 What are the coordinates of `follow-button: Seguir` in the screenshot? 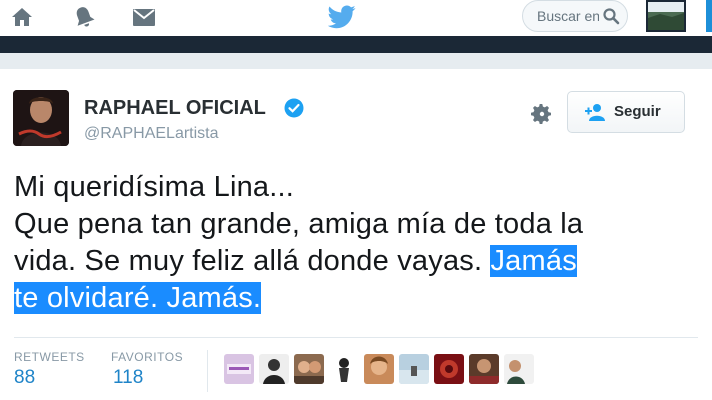 It's located at (626, 112).